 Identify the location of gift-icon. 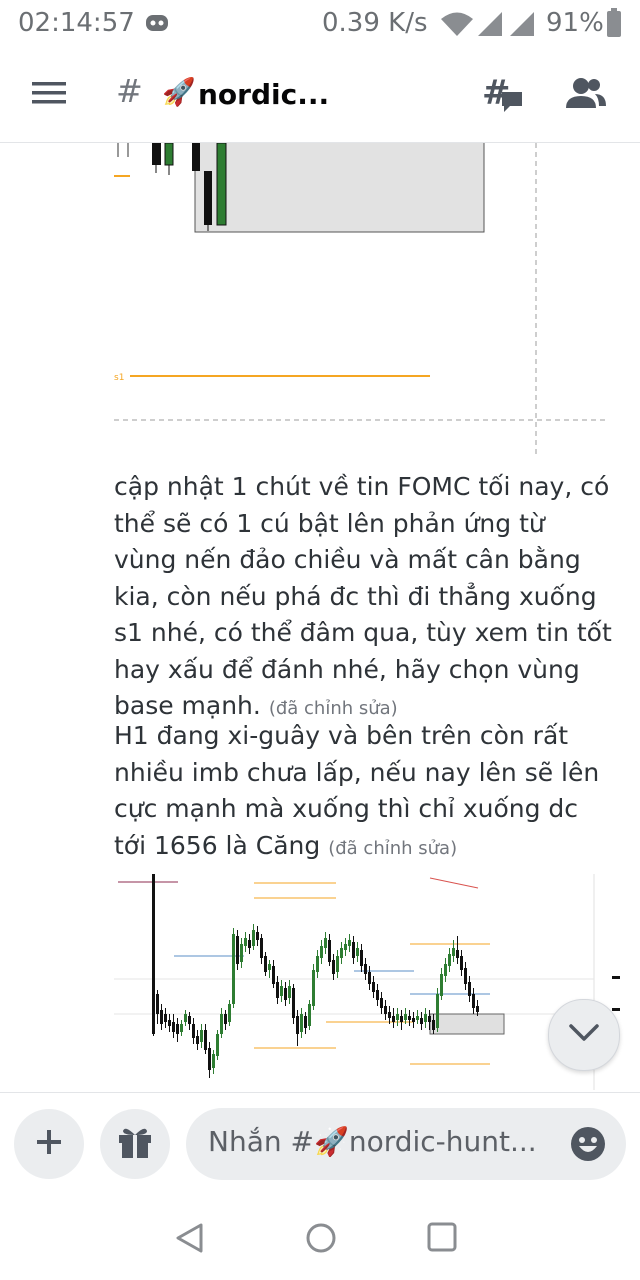
(135, 1144).